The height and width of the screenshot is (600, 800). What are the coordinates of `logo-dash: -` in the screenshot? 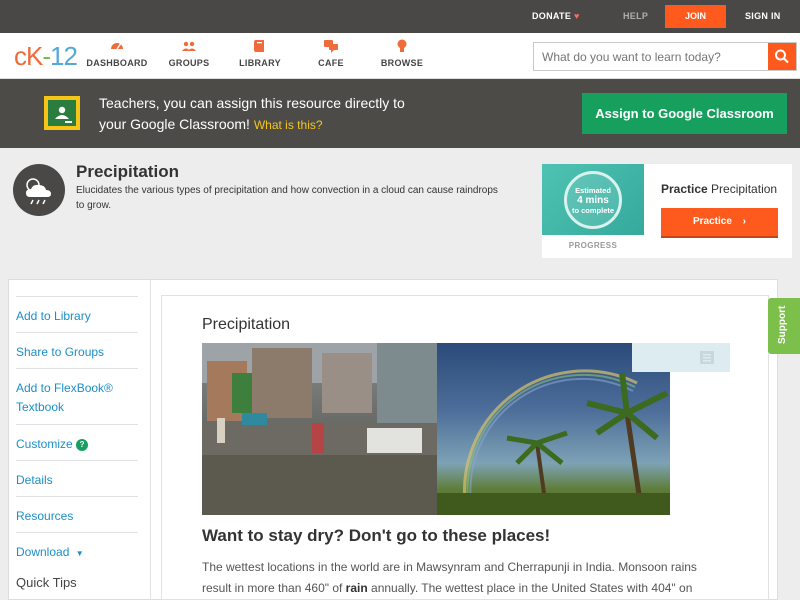 It's located at (46, 56).